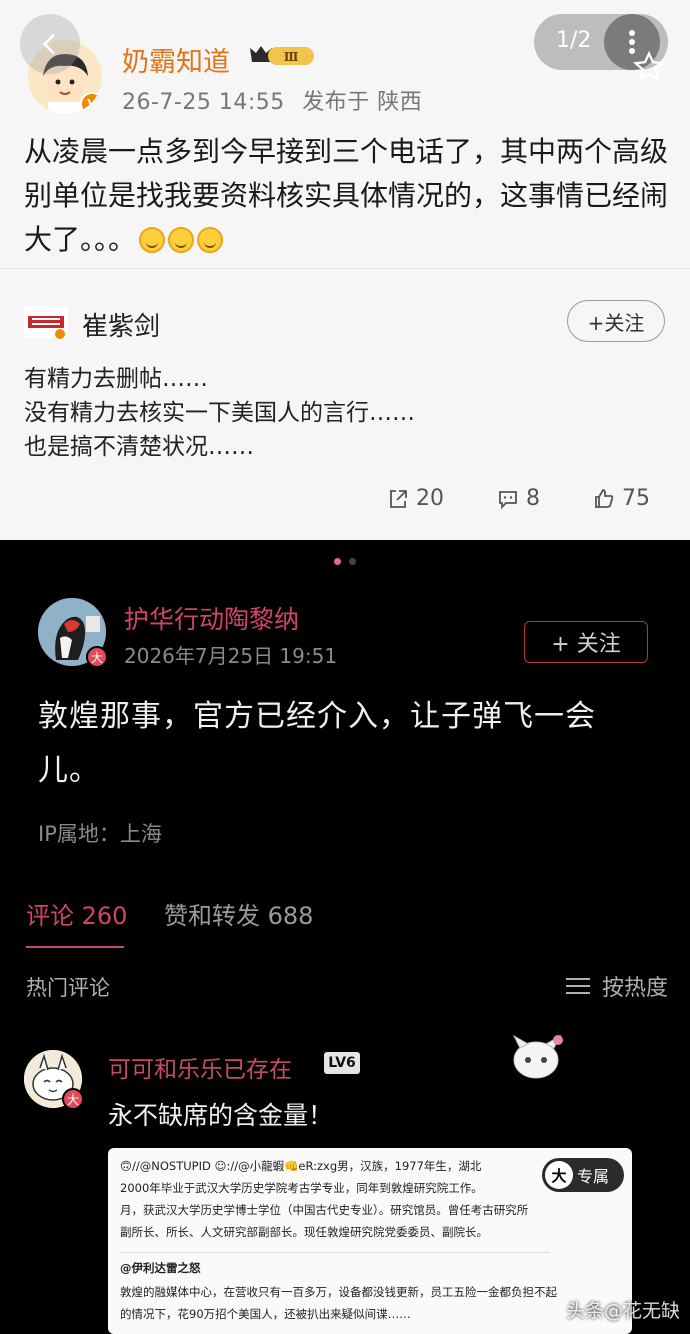  Describe the element at coordinates (160, 1268) in the screenshot. I see `embed-mention: @伊利达雷之怒` at that location.